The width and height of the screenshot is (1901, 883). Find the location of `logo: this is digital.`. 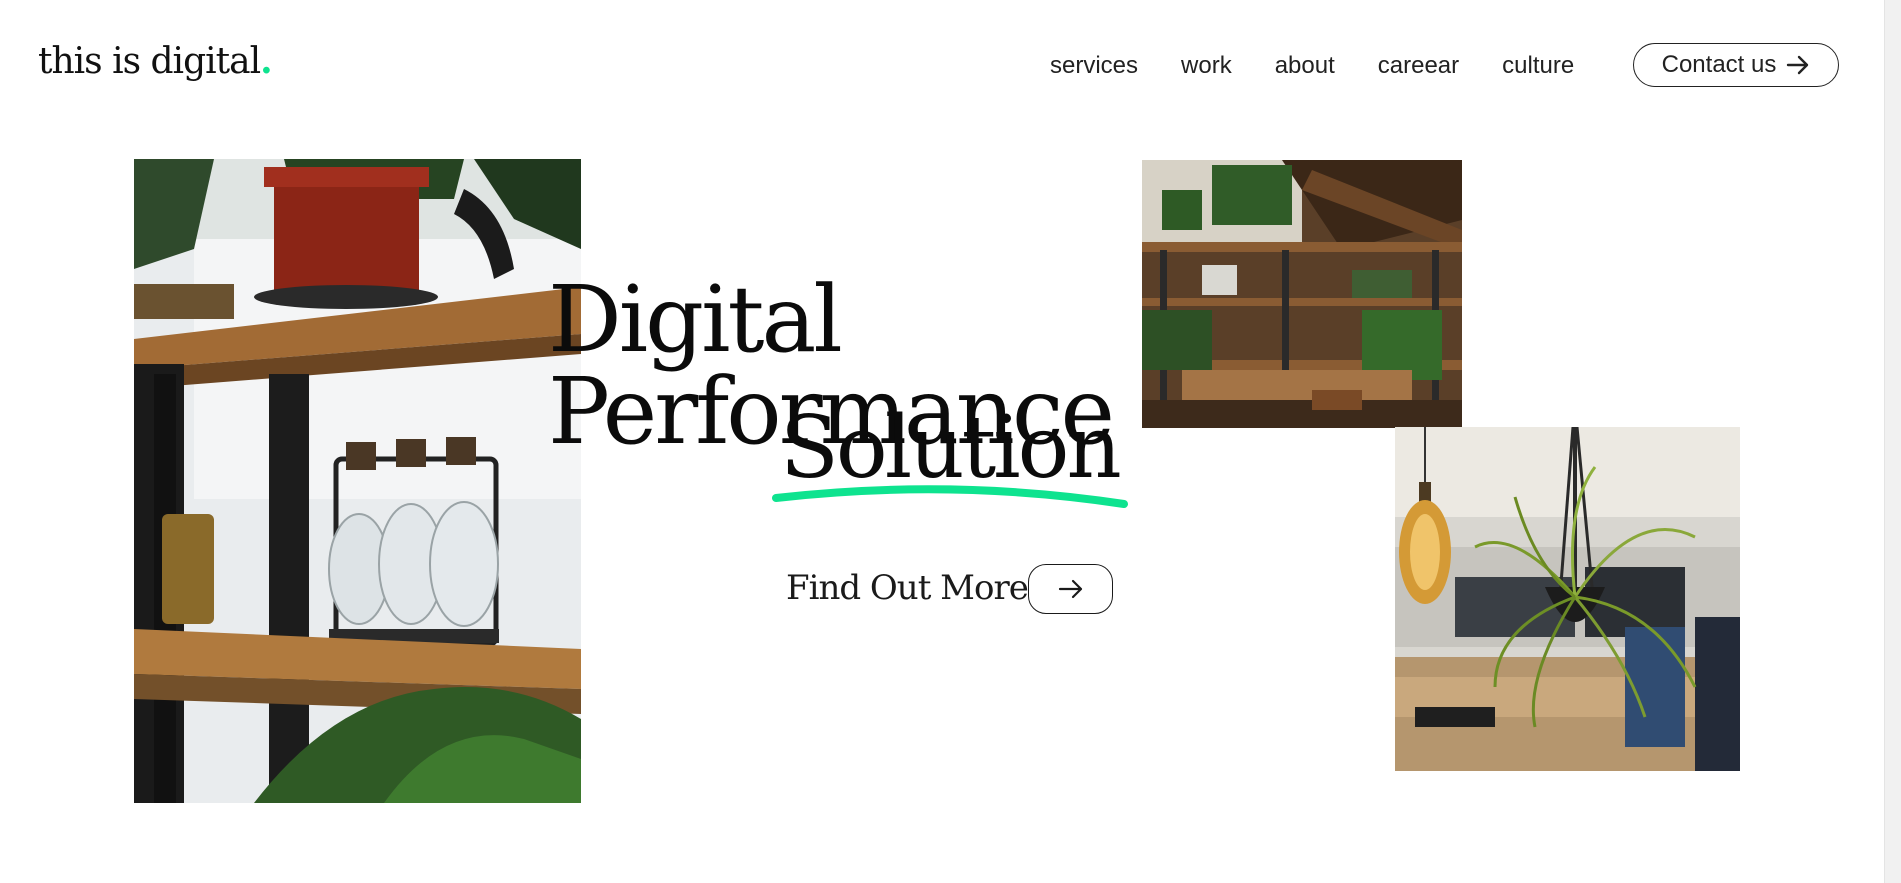

logo: this is digital. is located at coordinates (155, 61).